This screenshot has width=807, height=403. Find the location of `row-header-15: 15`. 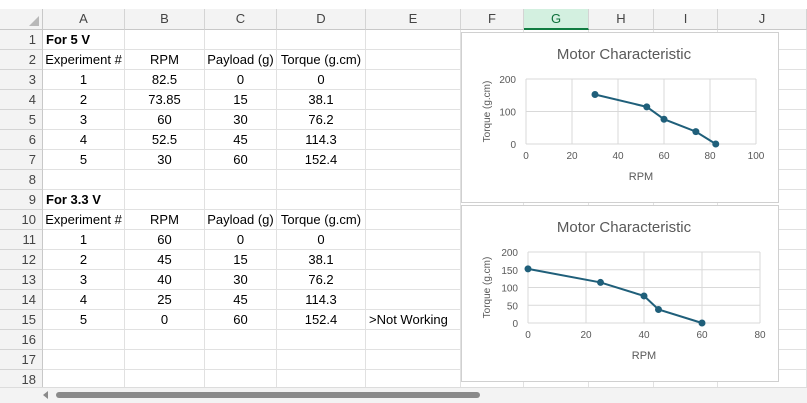

row-header-15: 15 is located at coordinates (21, 320).